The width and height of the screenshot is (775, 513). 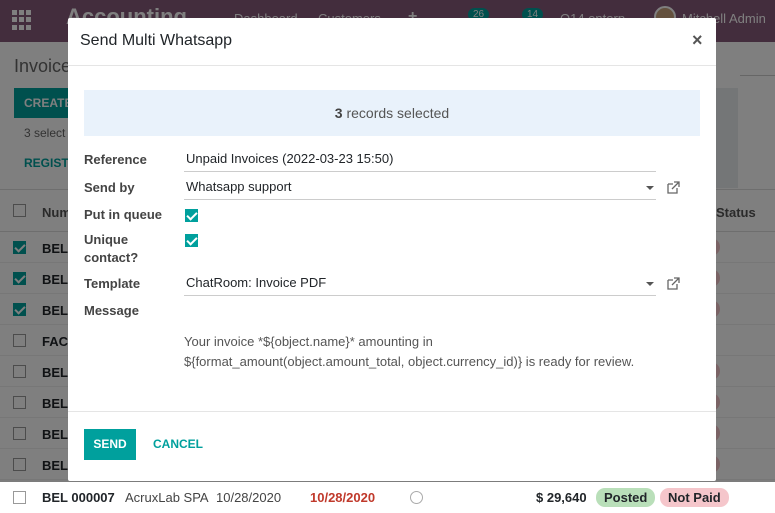 What do you see at coordinates (111, 310) in the screenshot?
I see `message-label: Message` at bounding box center [111, 310].